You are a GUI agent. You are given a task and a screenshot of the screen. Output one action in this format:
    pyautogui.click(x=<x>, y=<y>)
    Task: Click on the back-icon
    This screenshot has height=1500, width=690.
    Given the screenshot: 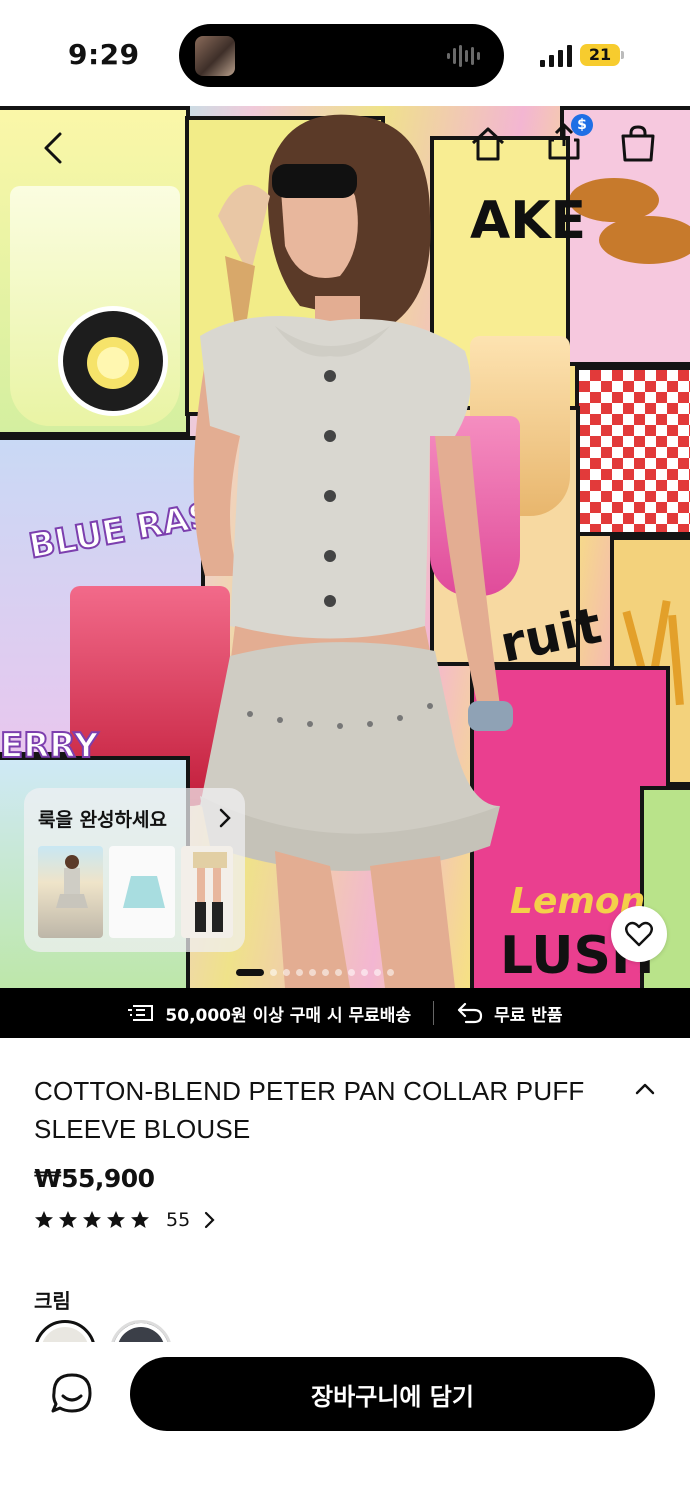 What is the action you would take?
    pyautogui.click(x=54, y=148)
    